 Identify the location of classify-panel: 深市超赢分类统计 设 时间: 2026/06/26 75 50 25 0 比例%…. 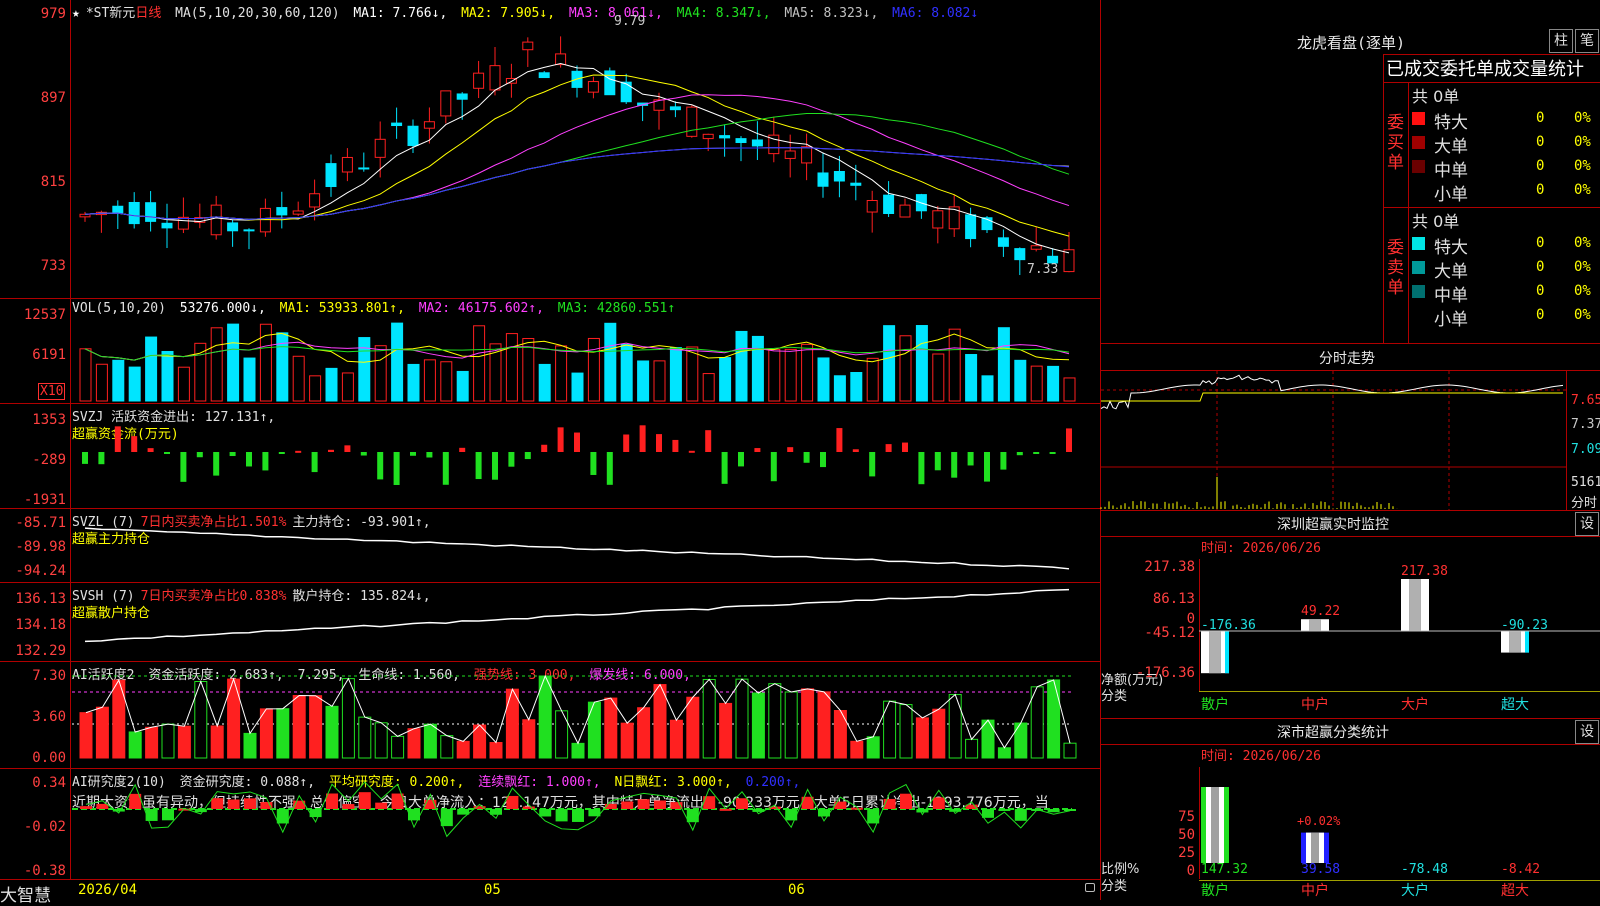
(1350, 809).